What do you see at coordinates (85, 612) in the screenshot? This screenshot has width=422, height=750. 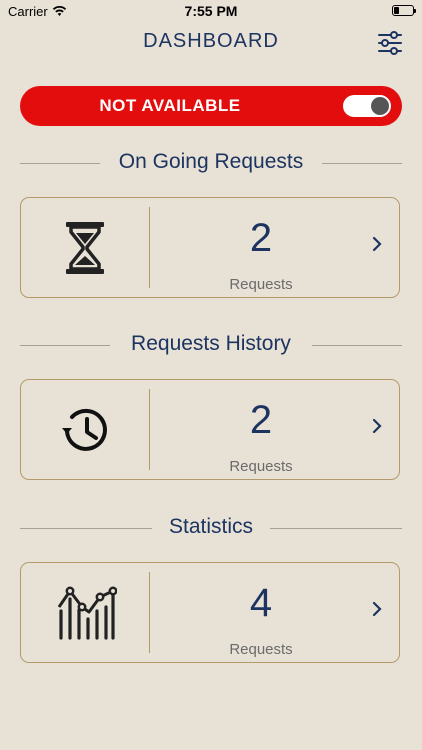 I see `statistics-chart-icon` at bounding box center [85, 612].